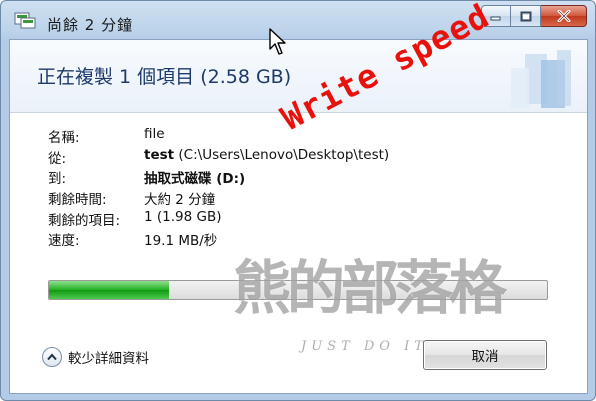  I want to click on from-value: test (C:\Users\Lenovo\Desktop\test), so click(266, 155).